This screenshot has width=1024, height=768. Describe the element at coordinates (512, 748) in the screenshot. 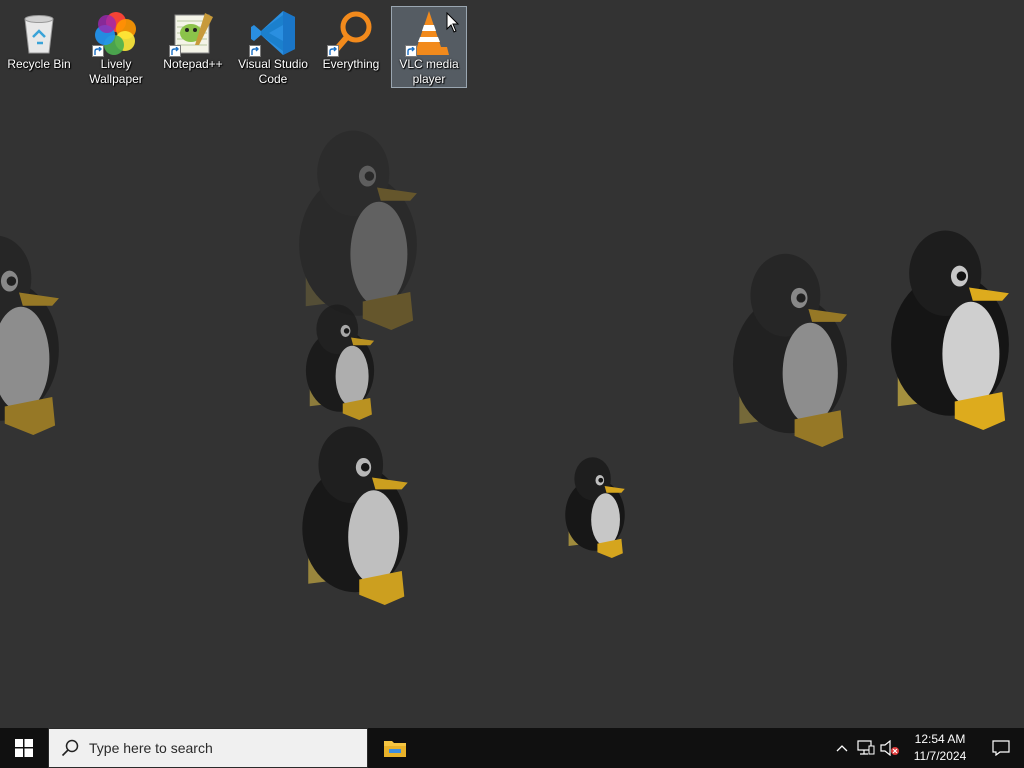

I see `taskbar: 12:54 AM 11/7/2024` at that location.